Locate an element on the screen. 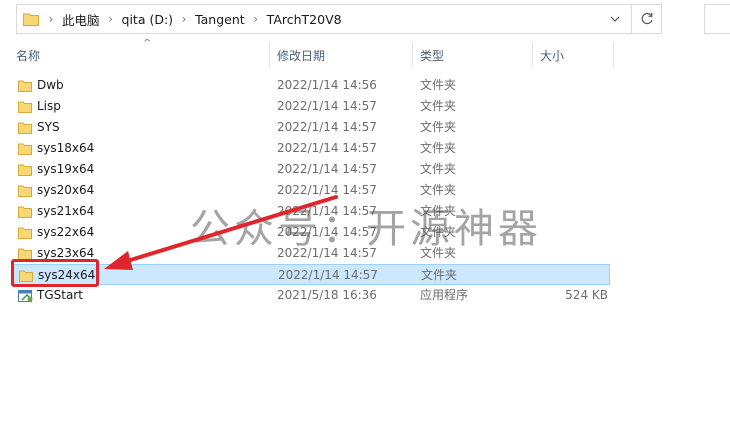  column-header-label: 大小 is located at coordinates (552, 55).